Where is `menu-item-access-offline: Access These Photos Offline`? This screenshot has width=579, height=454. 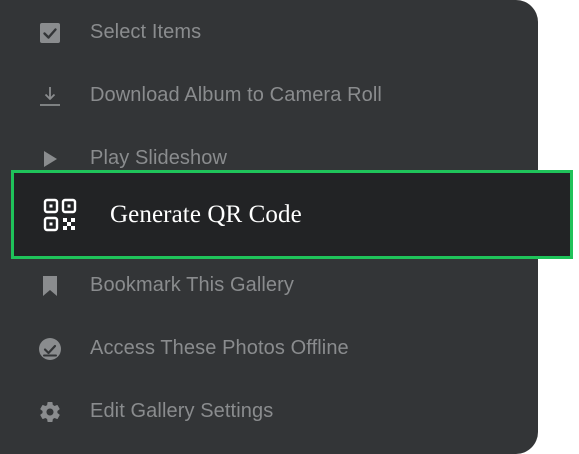
menu-item-access-offline: Access These Photos Offline is located at coordinates (269, 348).